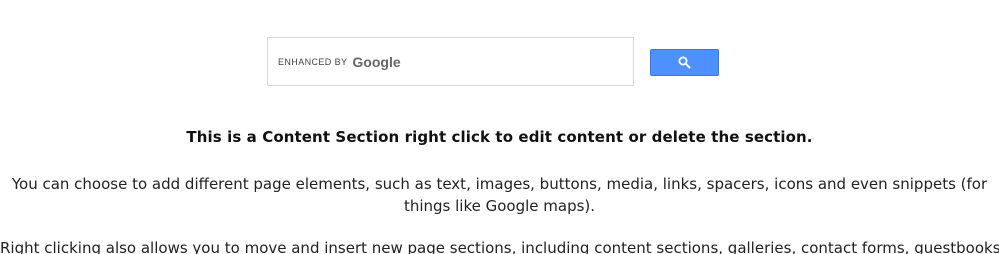 The height and width of the screenshot is (254, 999). What do you see at coordinates (376, 61) in the screenshot?
I see `google-brand-label: Google` at bounding box center [376, 61].